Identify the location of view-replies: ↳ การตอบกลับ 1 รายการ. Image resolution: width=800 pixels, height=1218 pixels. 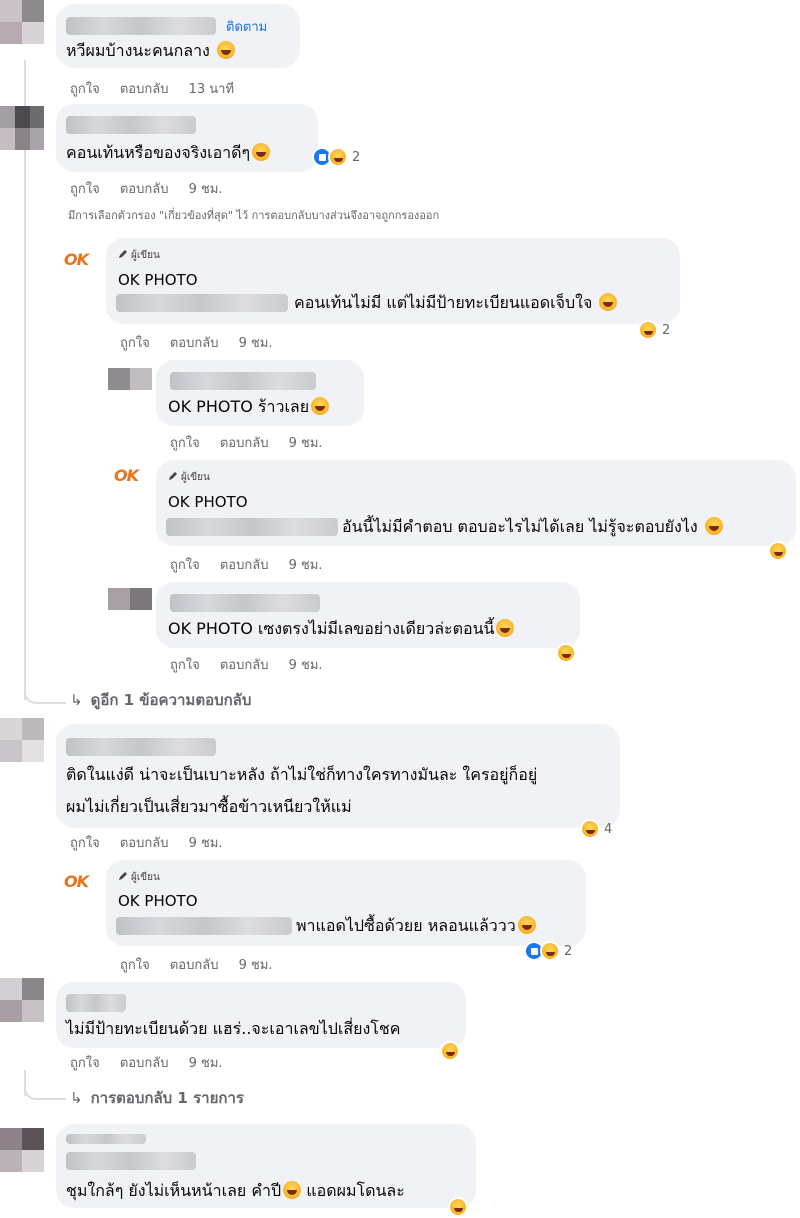
(157, 1098).